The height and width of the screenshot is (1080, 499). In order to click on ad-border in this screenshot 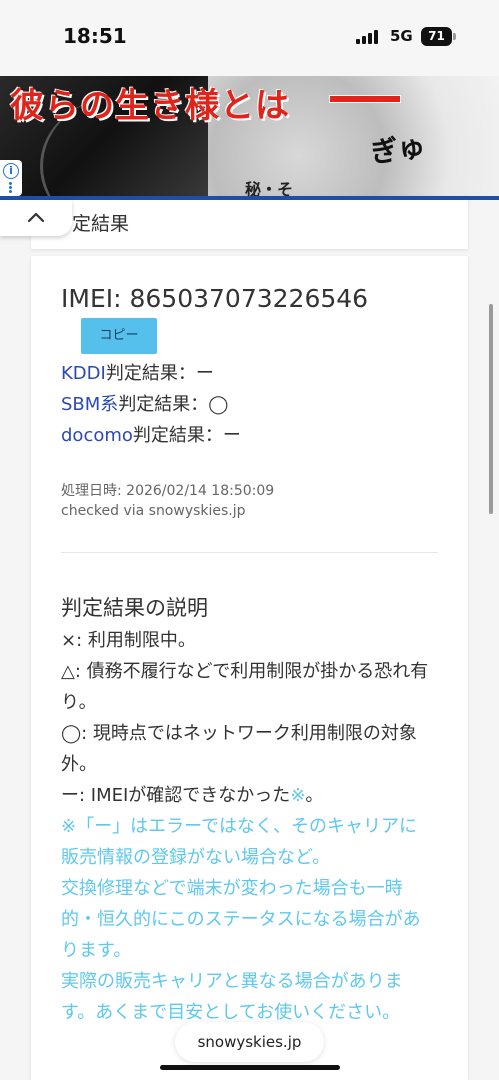, I will do `click(249, 198)`.